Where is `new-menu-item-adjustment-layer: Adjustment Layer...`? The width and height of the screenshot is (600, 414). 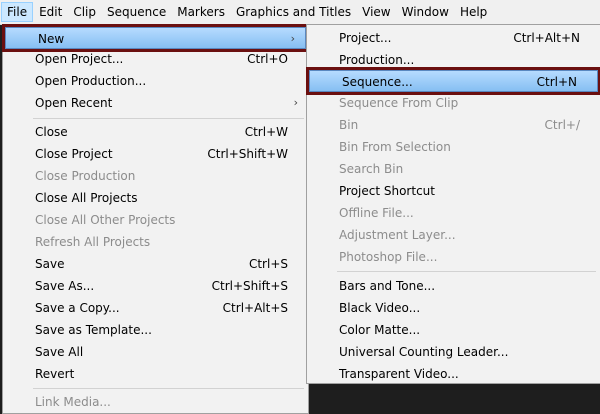 new-menu-item-adjustment-layer: Adjustment Layer... is located at coordinates (453, 235).